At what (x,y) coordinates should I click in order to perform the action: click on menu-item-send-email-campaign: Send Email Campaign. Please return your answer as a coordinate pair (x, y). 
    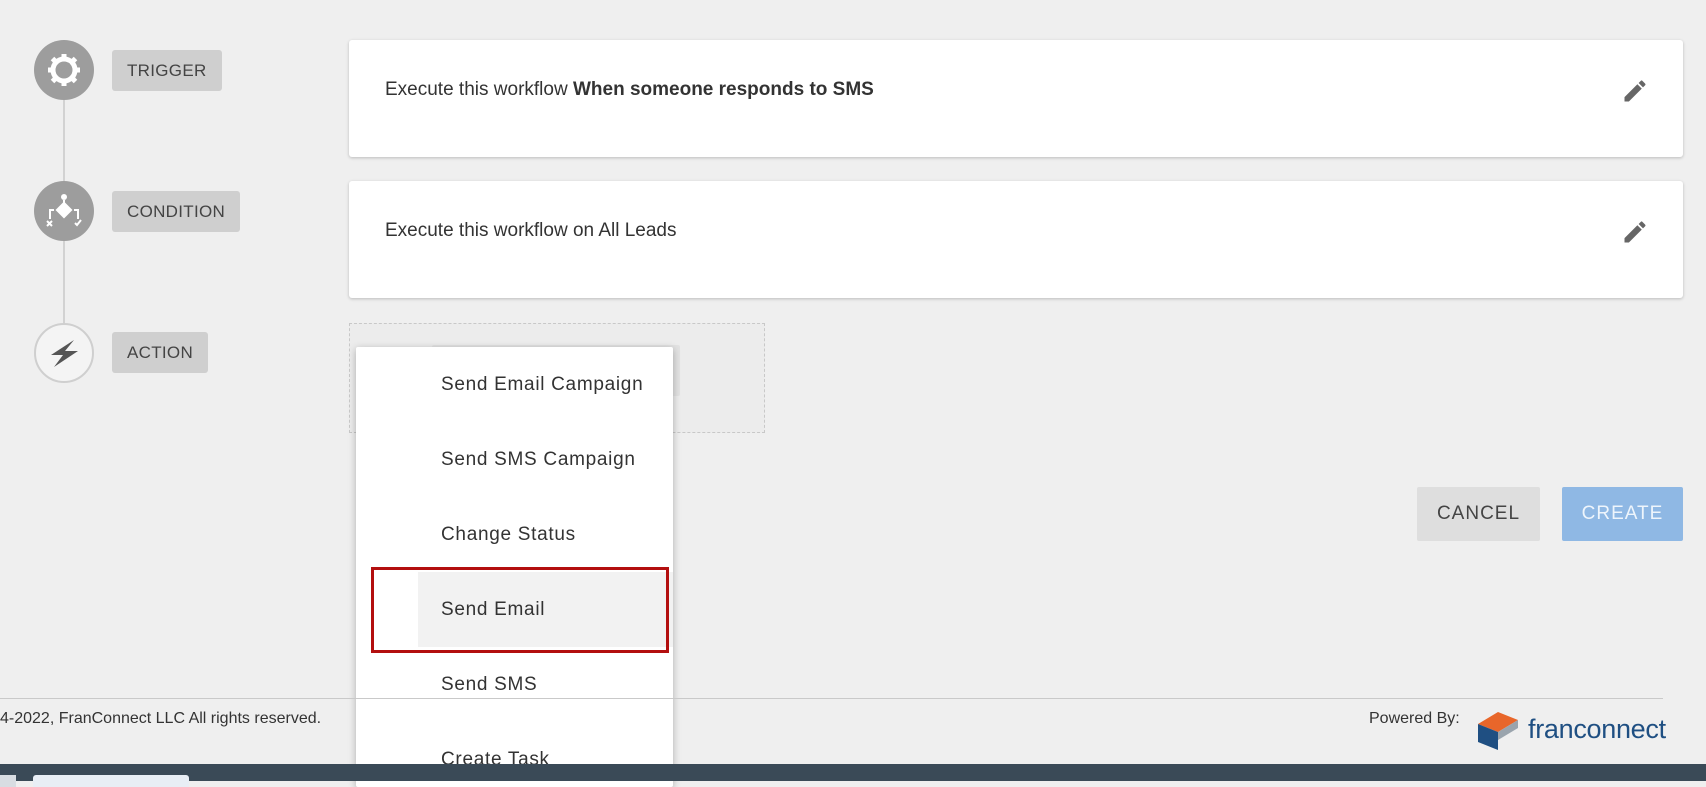
    Looking at the image, I should click on (514, 384).